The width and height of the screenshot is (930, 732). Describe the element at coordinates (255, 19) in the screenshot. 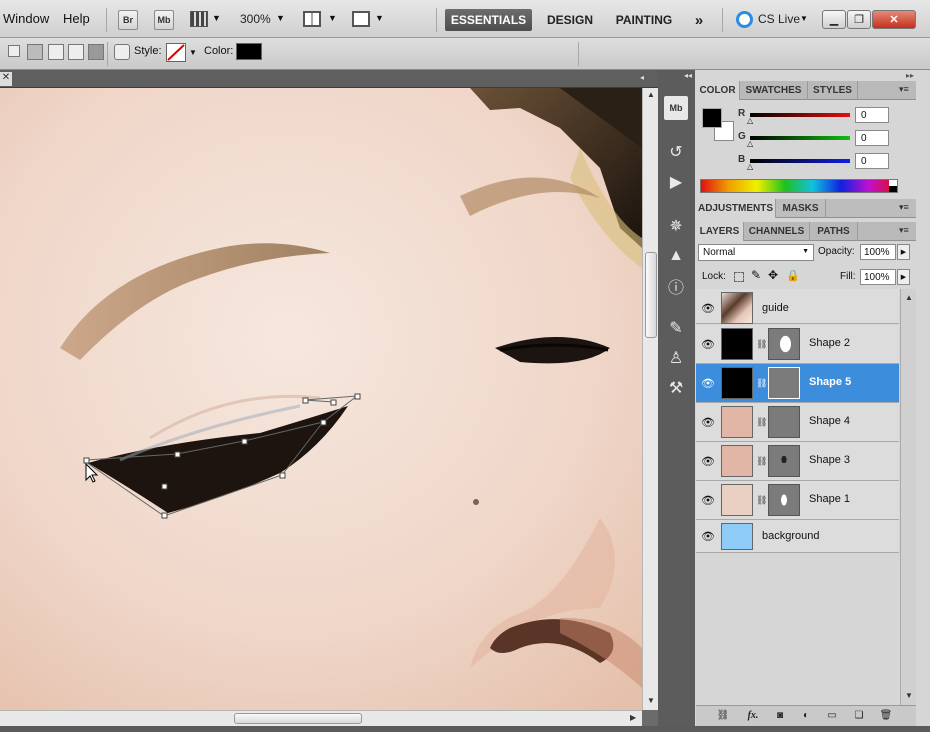

I see `zoom-level: 300%` at that location.